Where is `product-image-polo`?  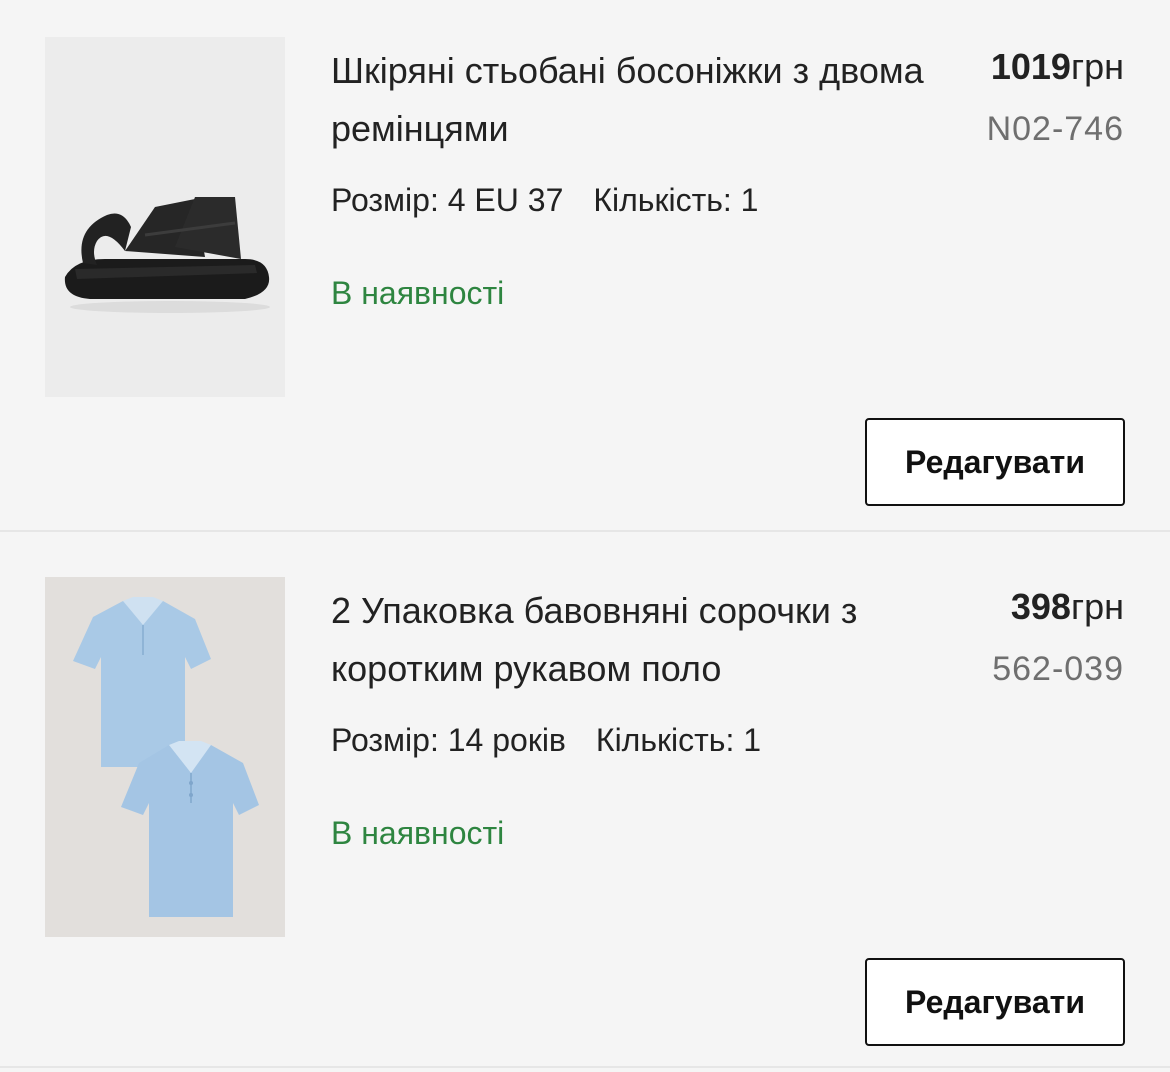
product-image-polo is located at coordinates (165, 757).